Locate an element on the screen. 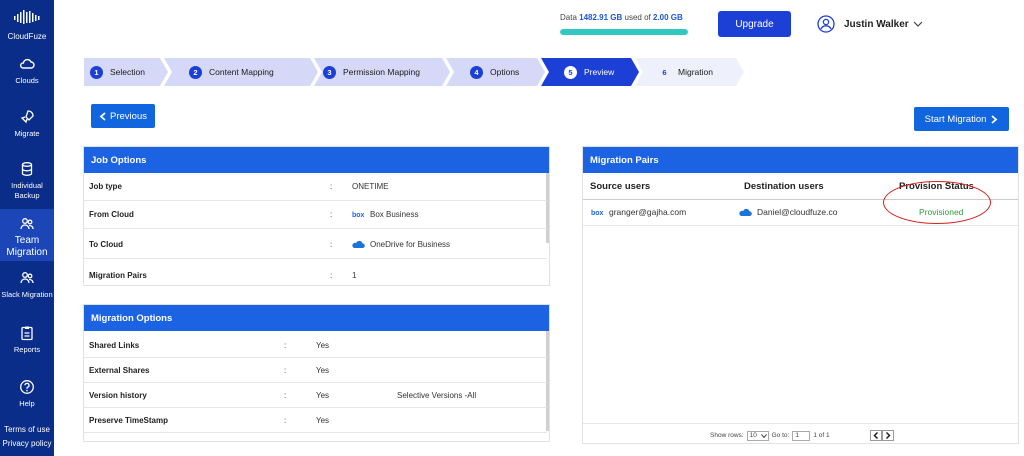 This screenshot has width=1024, height=456. job-option-row: Migration Pairs : 1 is located at coordinates (223, 275).